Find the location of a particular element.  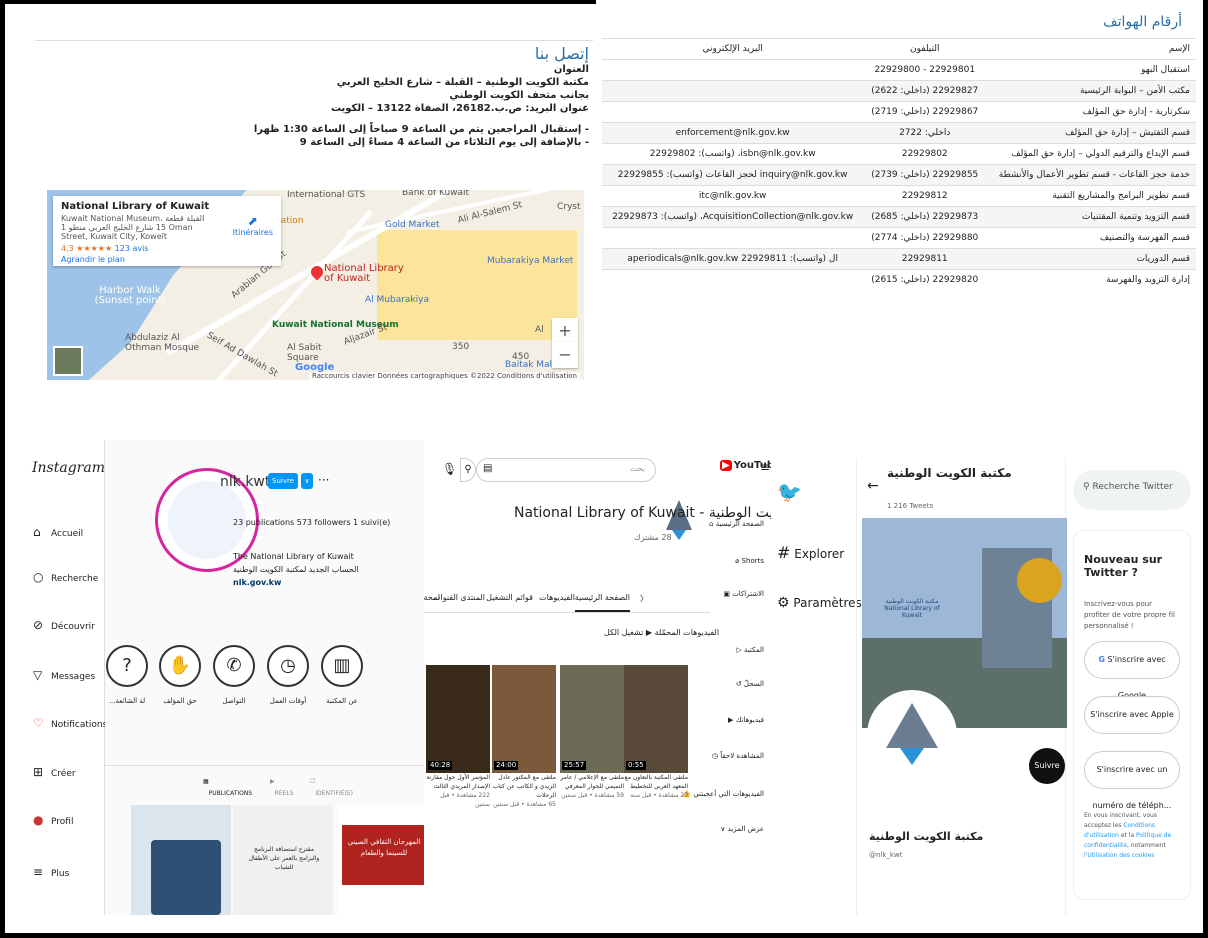

tab-videos: الفيديوهات is located at coordinates (557, 597).